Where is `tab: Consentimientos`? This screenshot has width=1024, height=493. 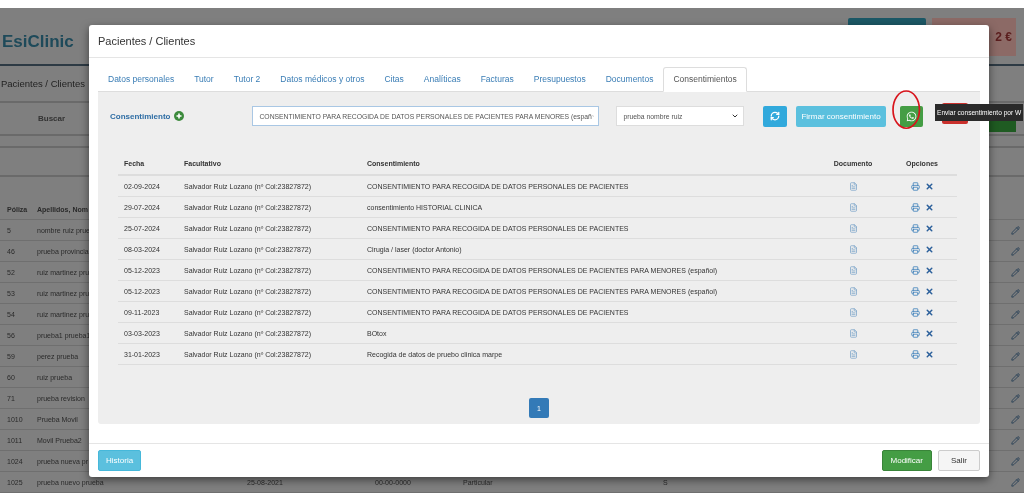
tab: Consentimientos is located at coordinates (705, 79).